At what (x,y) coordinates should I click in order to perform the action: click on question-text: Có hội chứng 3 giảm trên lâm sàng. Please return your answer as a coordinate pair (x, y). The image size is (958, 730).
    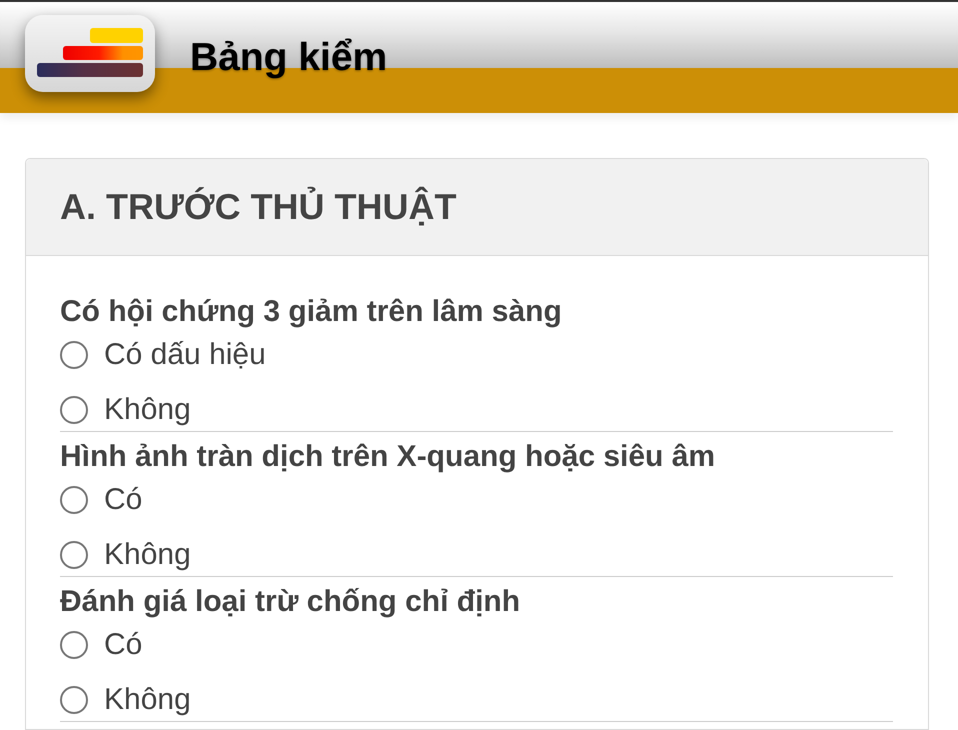
    Looking at the image, I should click on (311, 312).